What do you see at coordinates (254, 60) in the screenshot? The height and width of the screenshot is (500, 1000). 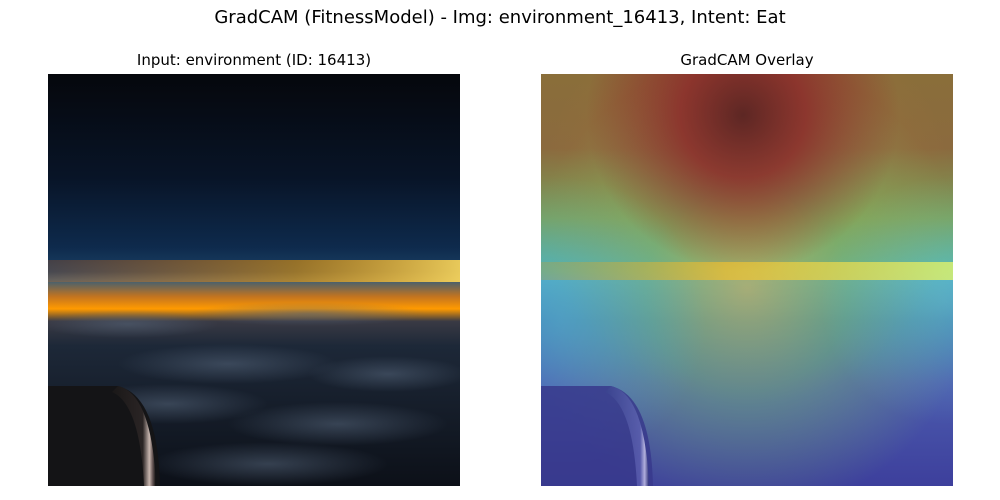 I see `input-panel-title: Input: environment (ID: 16413)` at bounding box center [254, 60].